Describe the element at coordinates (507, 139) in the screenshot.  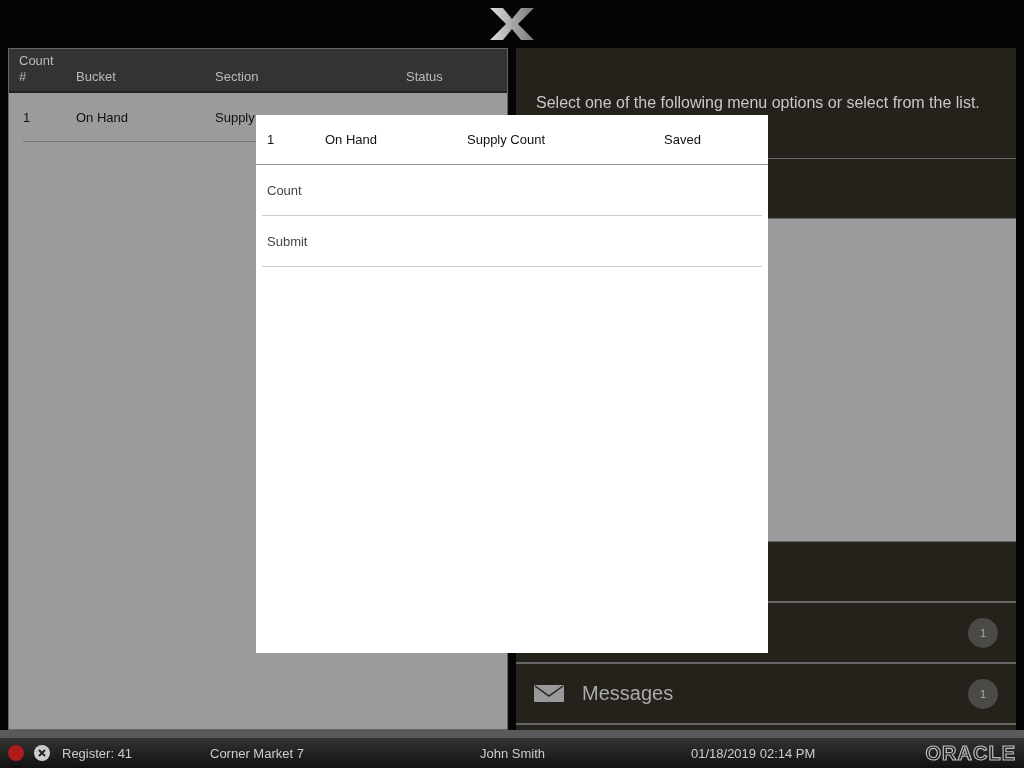
I see `table-cell-text: Supply Count` at that location.